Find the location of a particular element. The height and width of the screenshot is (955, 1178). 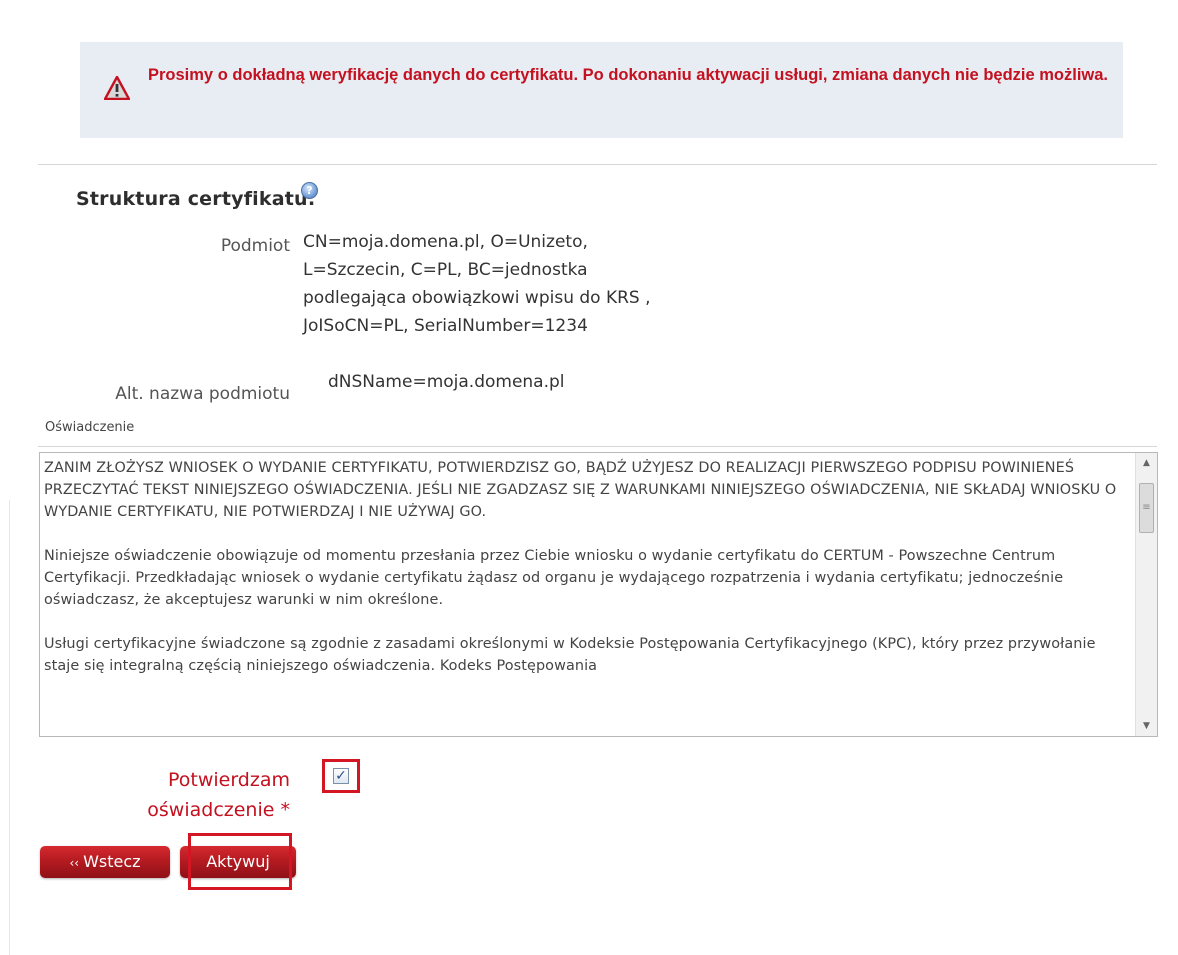

subject-label: Podmiot is located at coordinates (255, 246).